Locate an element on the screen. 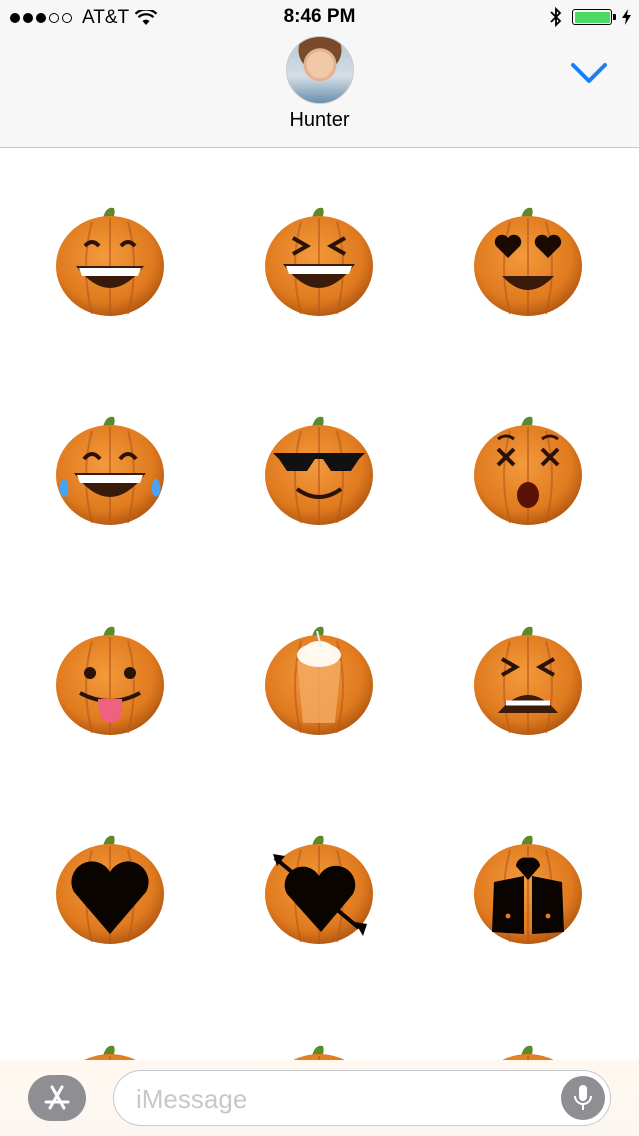  pumpkin-sunglasses-art is located at coordinates (319, 470).